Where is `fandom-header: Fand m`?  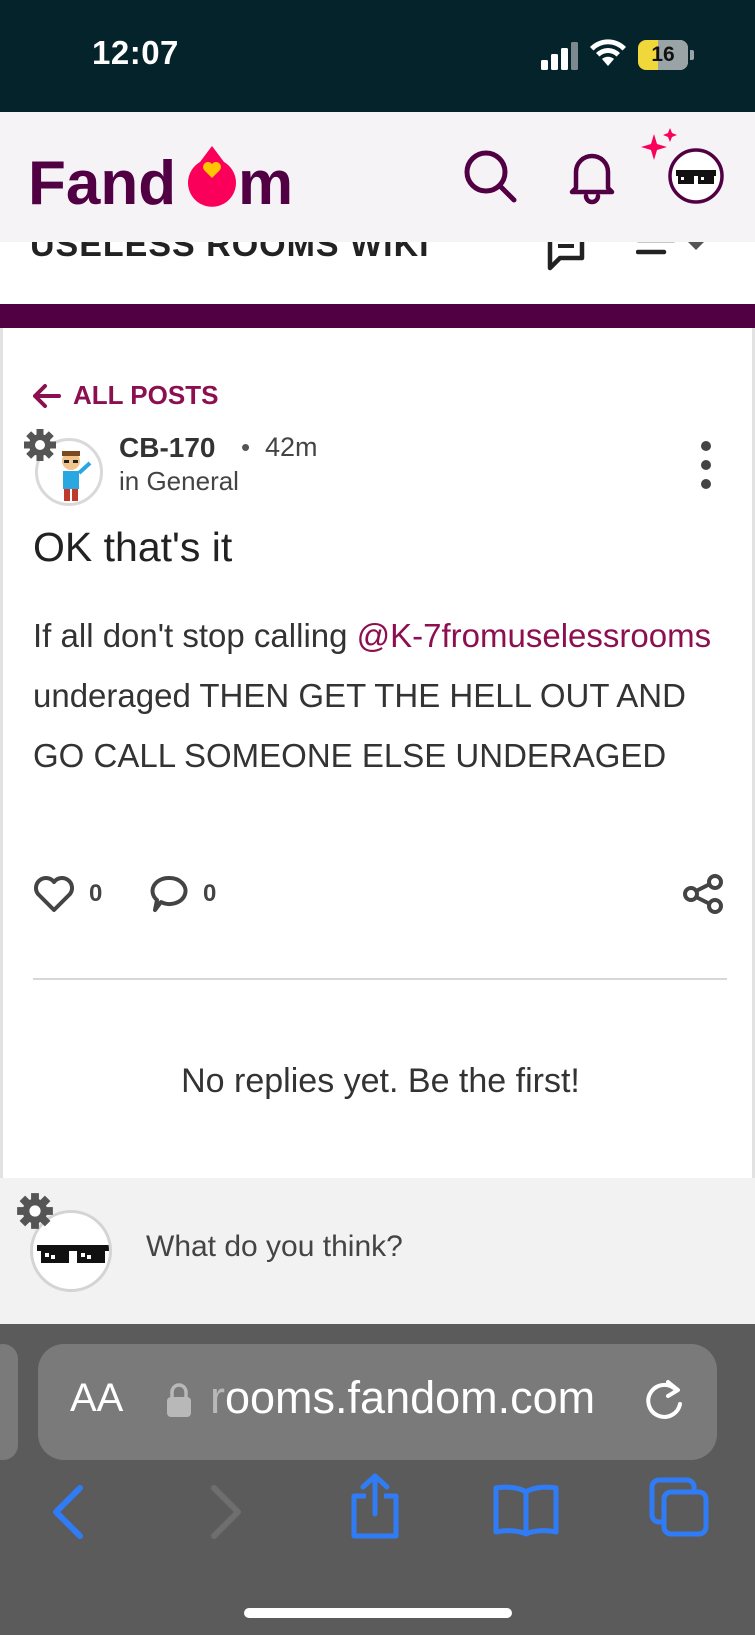 fandom-header: Fand m is located at coordinates (377, 177).